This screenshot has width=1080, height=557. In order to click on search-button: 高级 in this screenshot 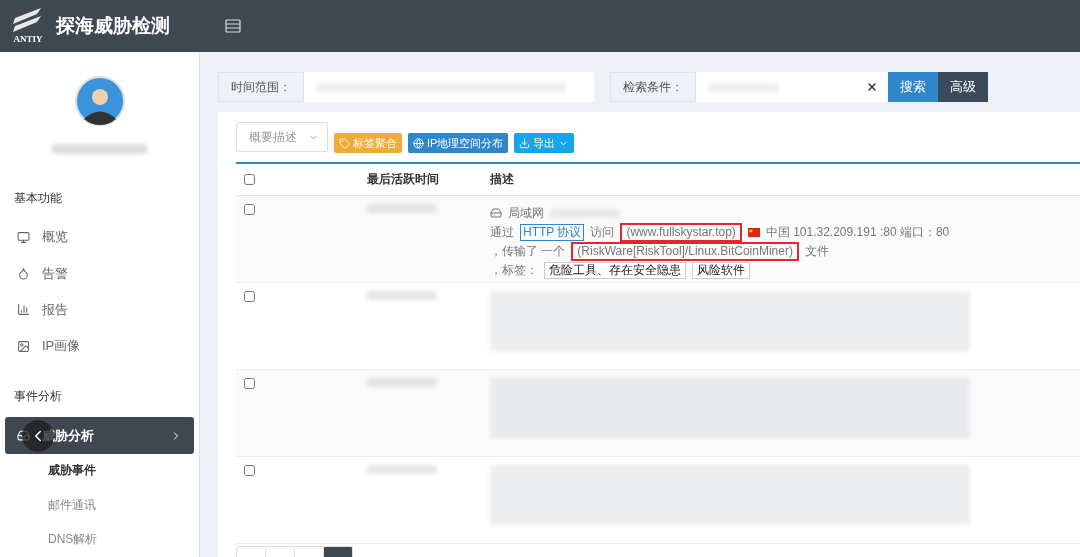, I will do `click(963, 87)`.